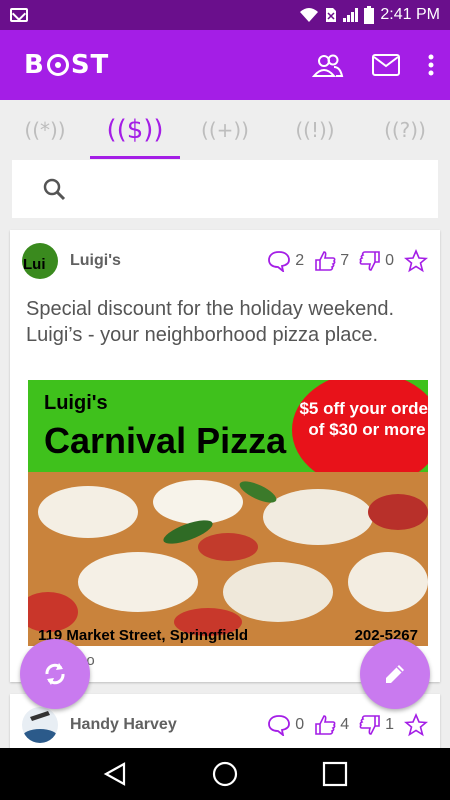 This screenshot has width=450, height=800. I want to click on signal-icon, so click(351, 15).